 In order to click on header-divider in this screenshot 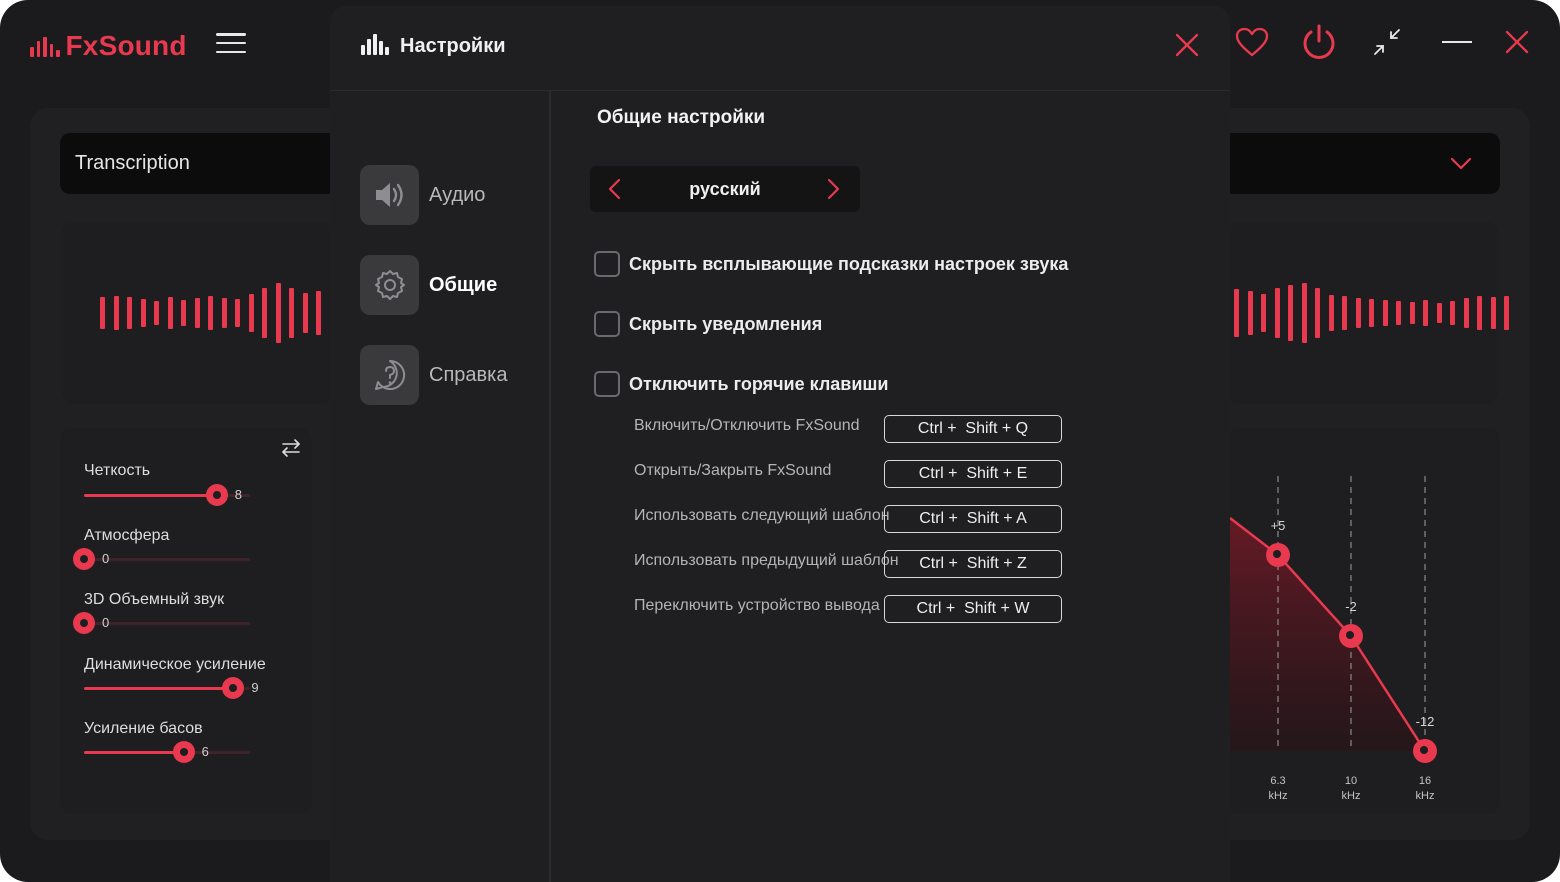, I will do `click(780, 90)`.